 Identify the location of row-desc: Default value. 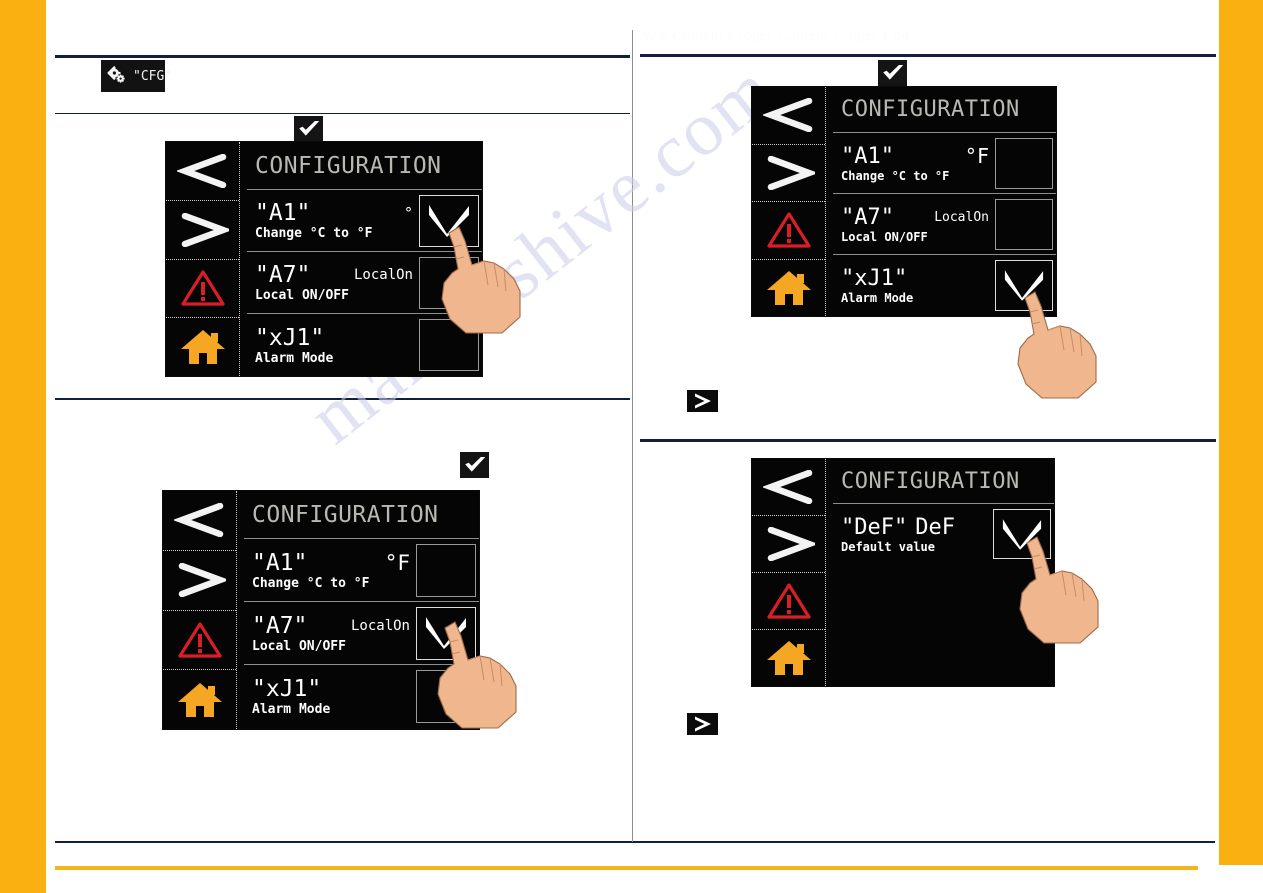
(888, 546).